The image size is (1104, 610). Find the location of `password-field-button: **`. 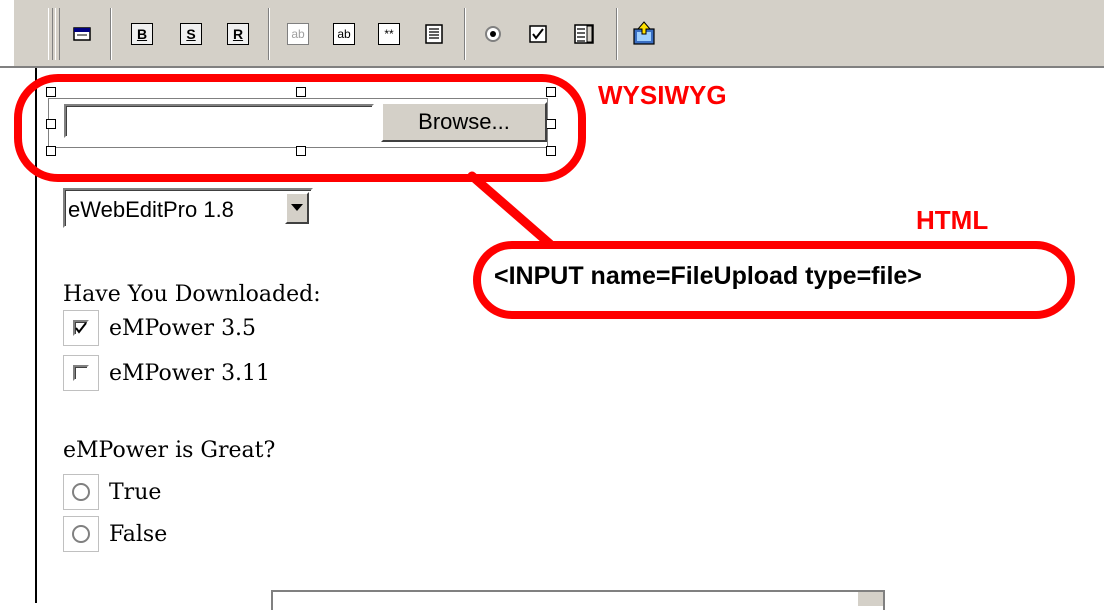

password-field-button: ** is located at coordinates (389, 34).